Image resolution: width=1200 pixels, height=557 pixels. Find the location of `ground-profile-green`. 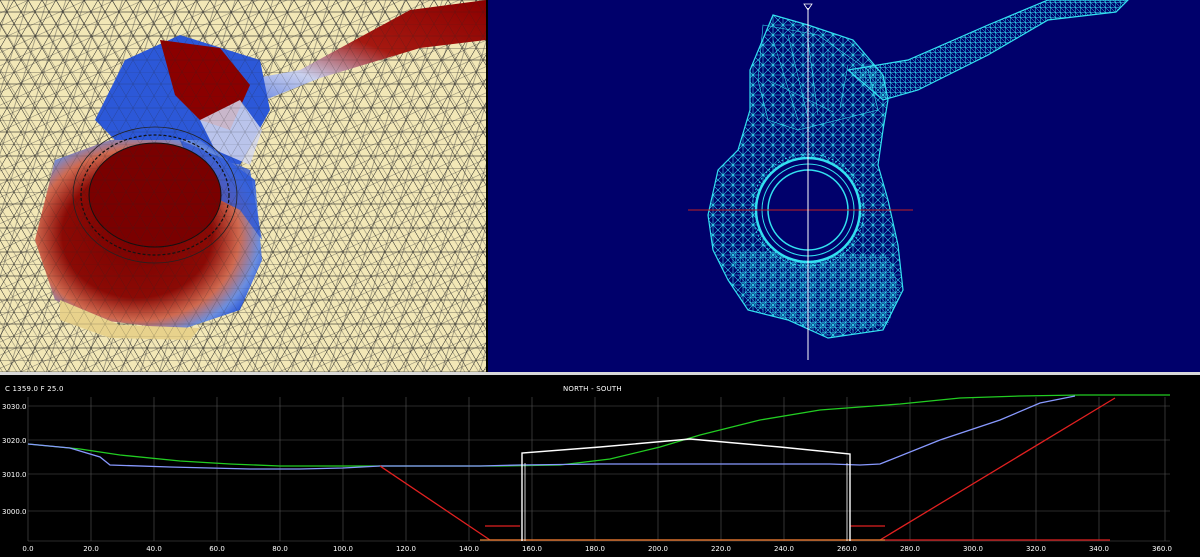

ground-profile-green is located at coordinates (598, 430).